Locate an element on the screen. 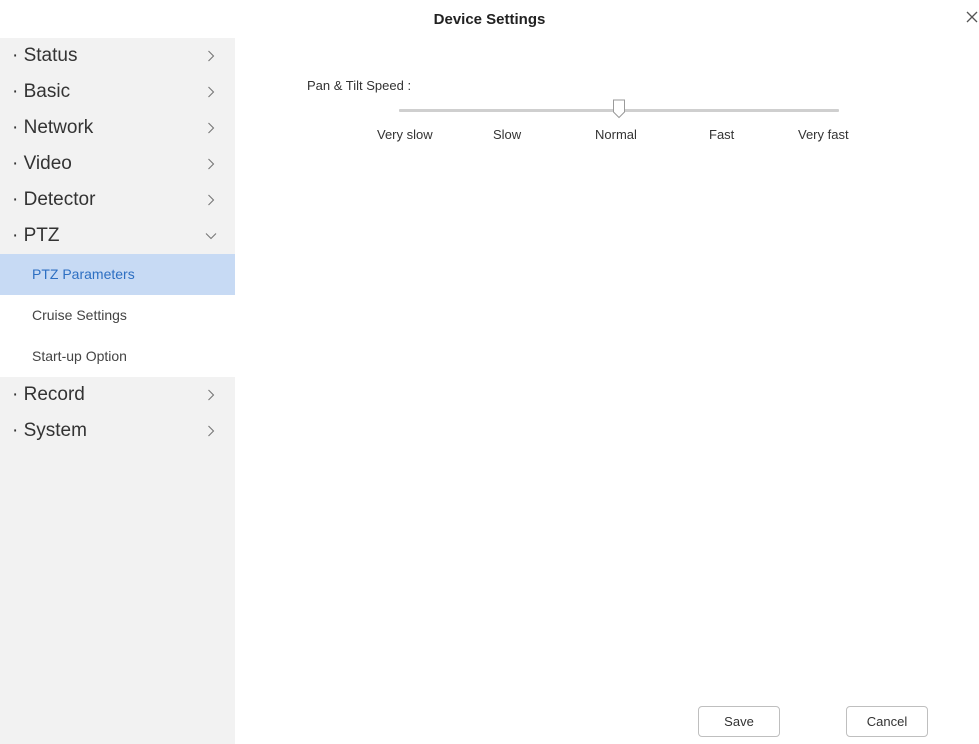 The width and height of the screenshot is (979, 744). pan-tilt-speed-slider is located at coordinates (619, 109).